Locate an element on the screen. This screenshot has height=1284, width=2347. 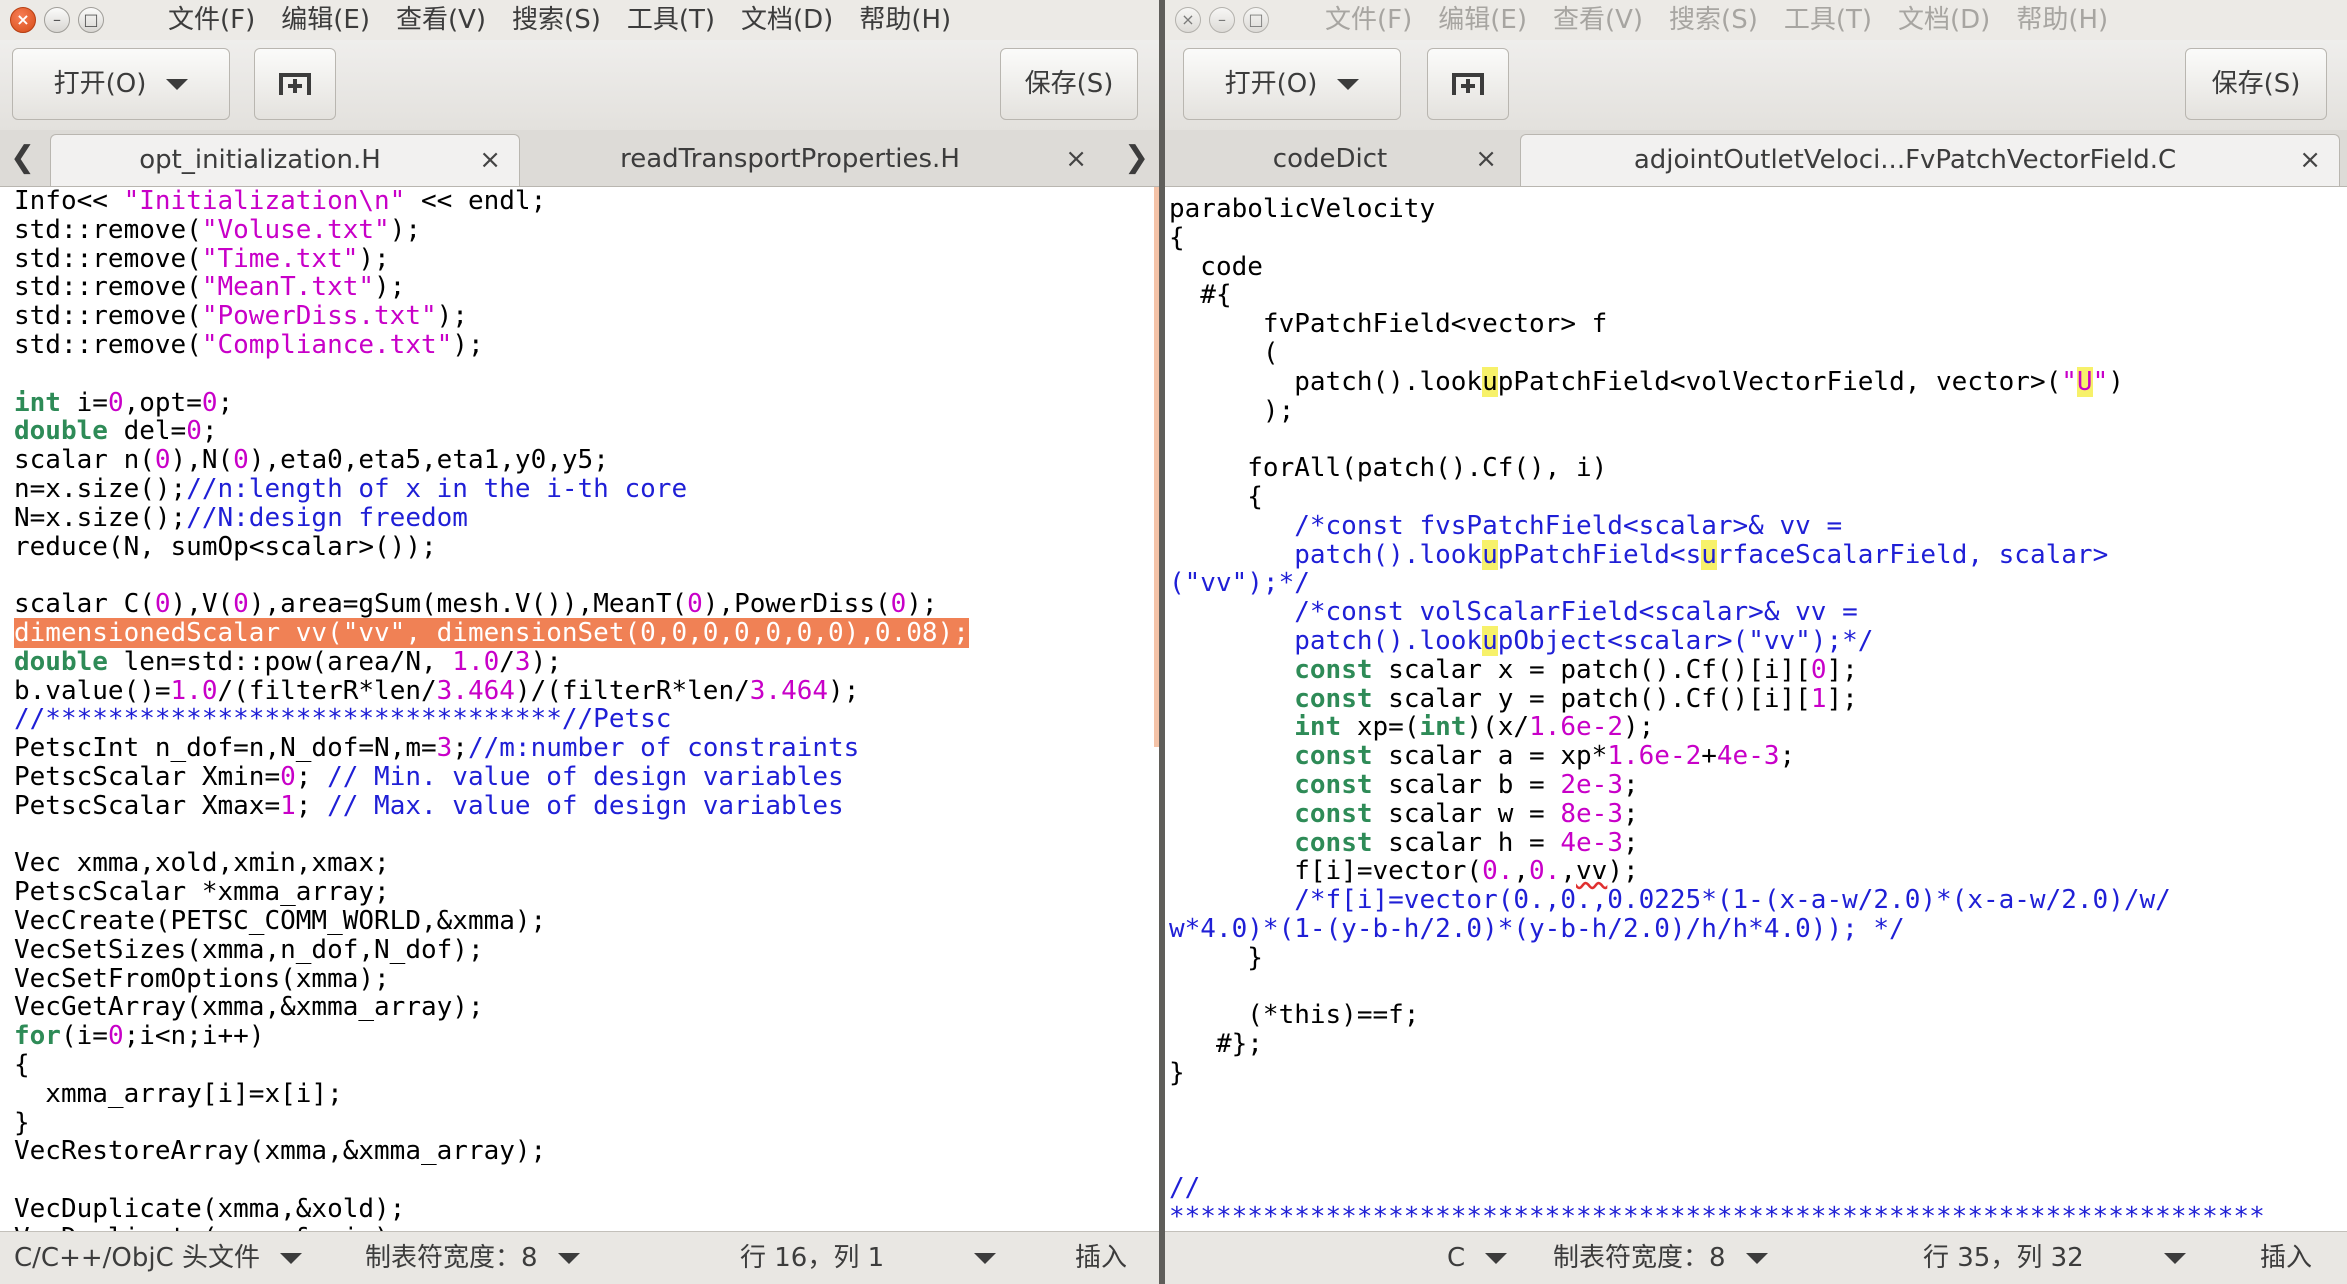
code-line: Info<< "Initialization\n" << endl; is located at coordinates (586, 201).